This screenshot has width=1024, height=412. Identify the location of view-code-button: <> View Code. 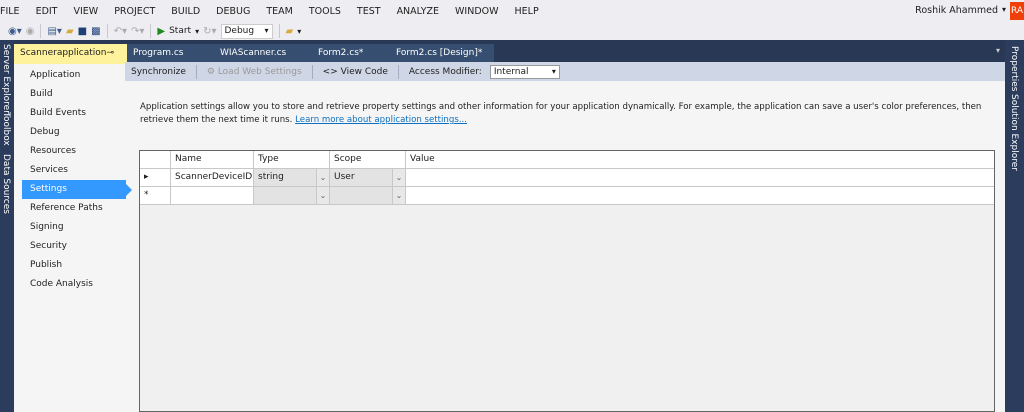
(355, 72).